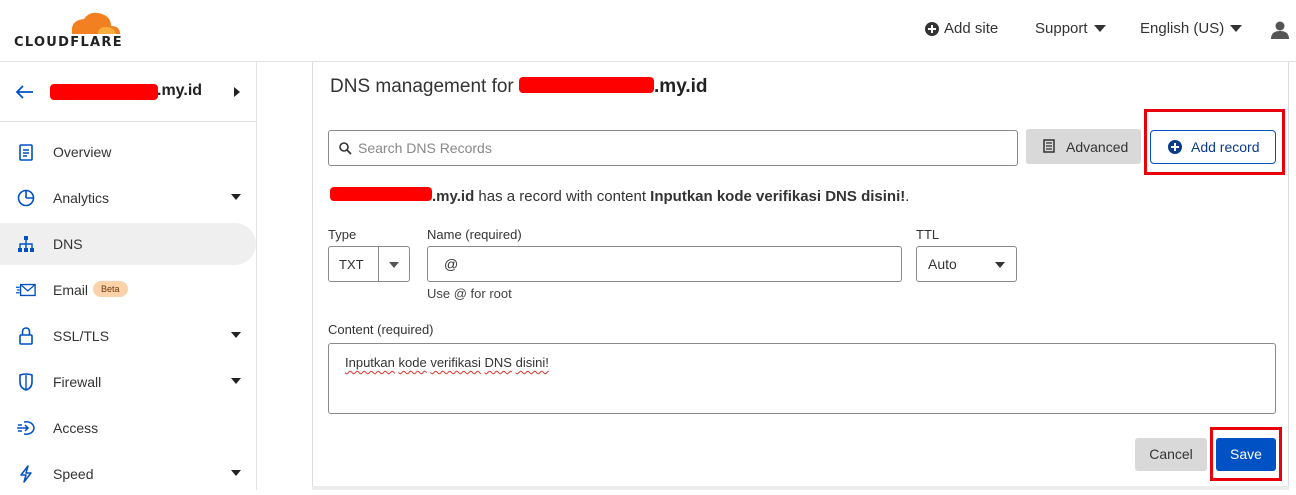 The width and height of the screenshot is (1296, 495). I want to click on title-prefix: DNS management for, so click(422, 86).